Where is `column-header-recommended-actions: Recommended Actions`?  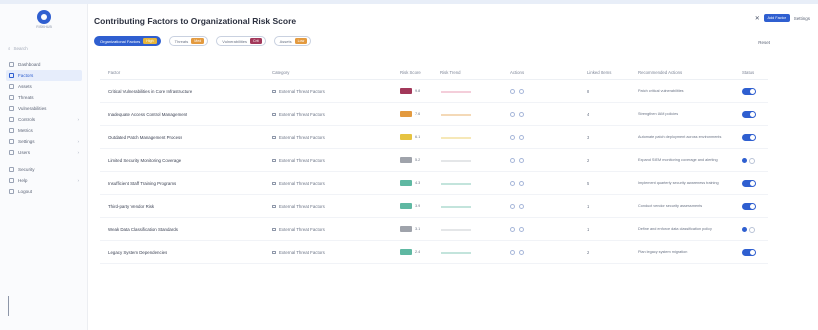 column-header-recommended-actions: Recommended Actions is located at coordinates (660, 72).